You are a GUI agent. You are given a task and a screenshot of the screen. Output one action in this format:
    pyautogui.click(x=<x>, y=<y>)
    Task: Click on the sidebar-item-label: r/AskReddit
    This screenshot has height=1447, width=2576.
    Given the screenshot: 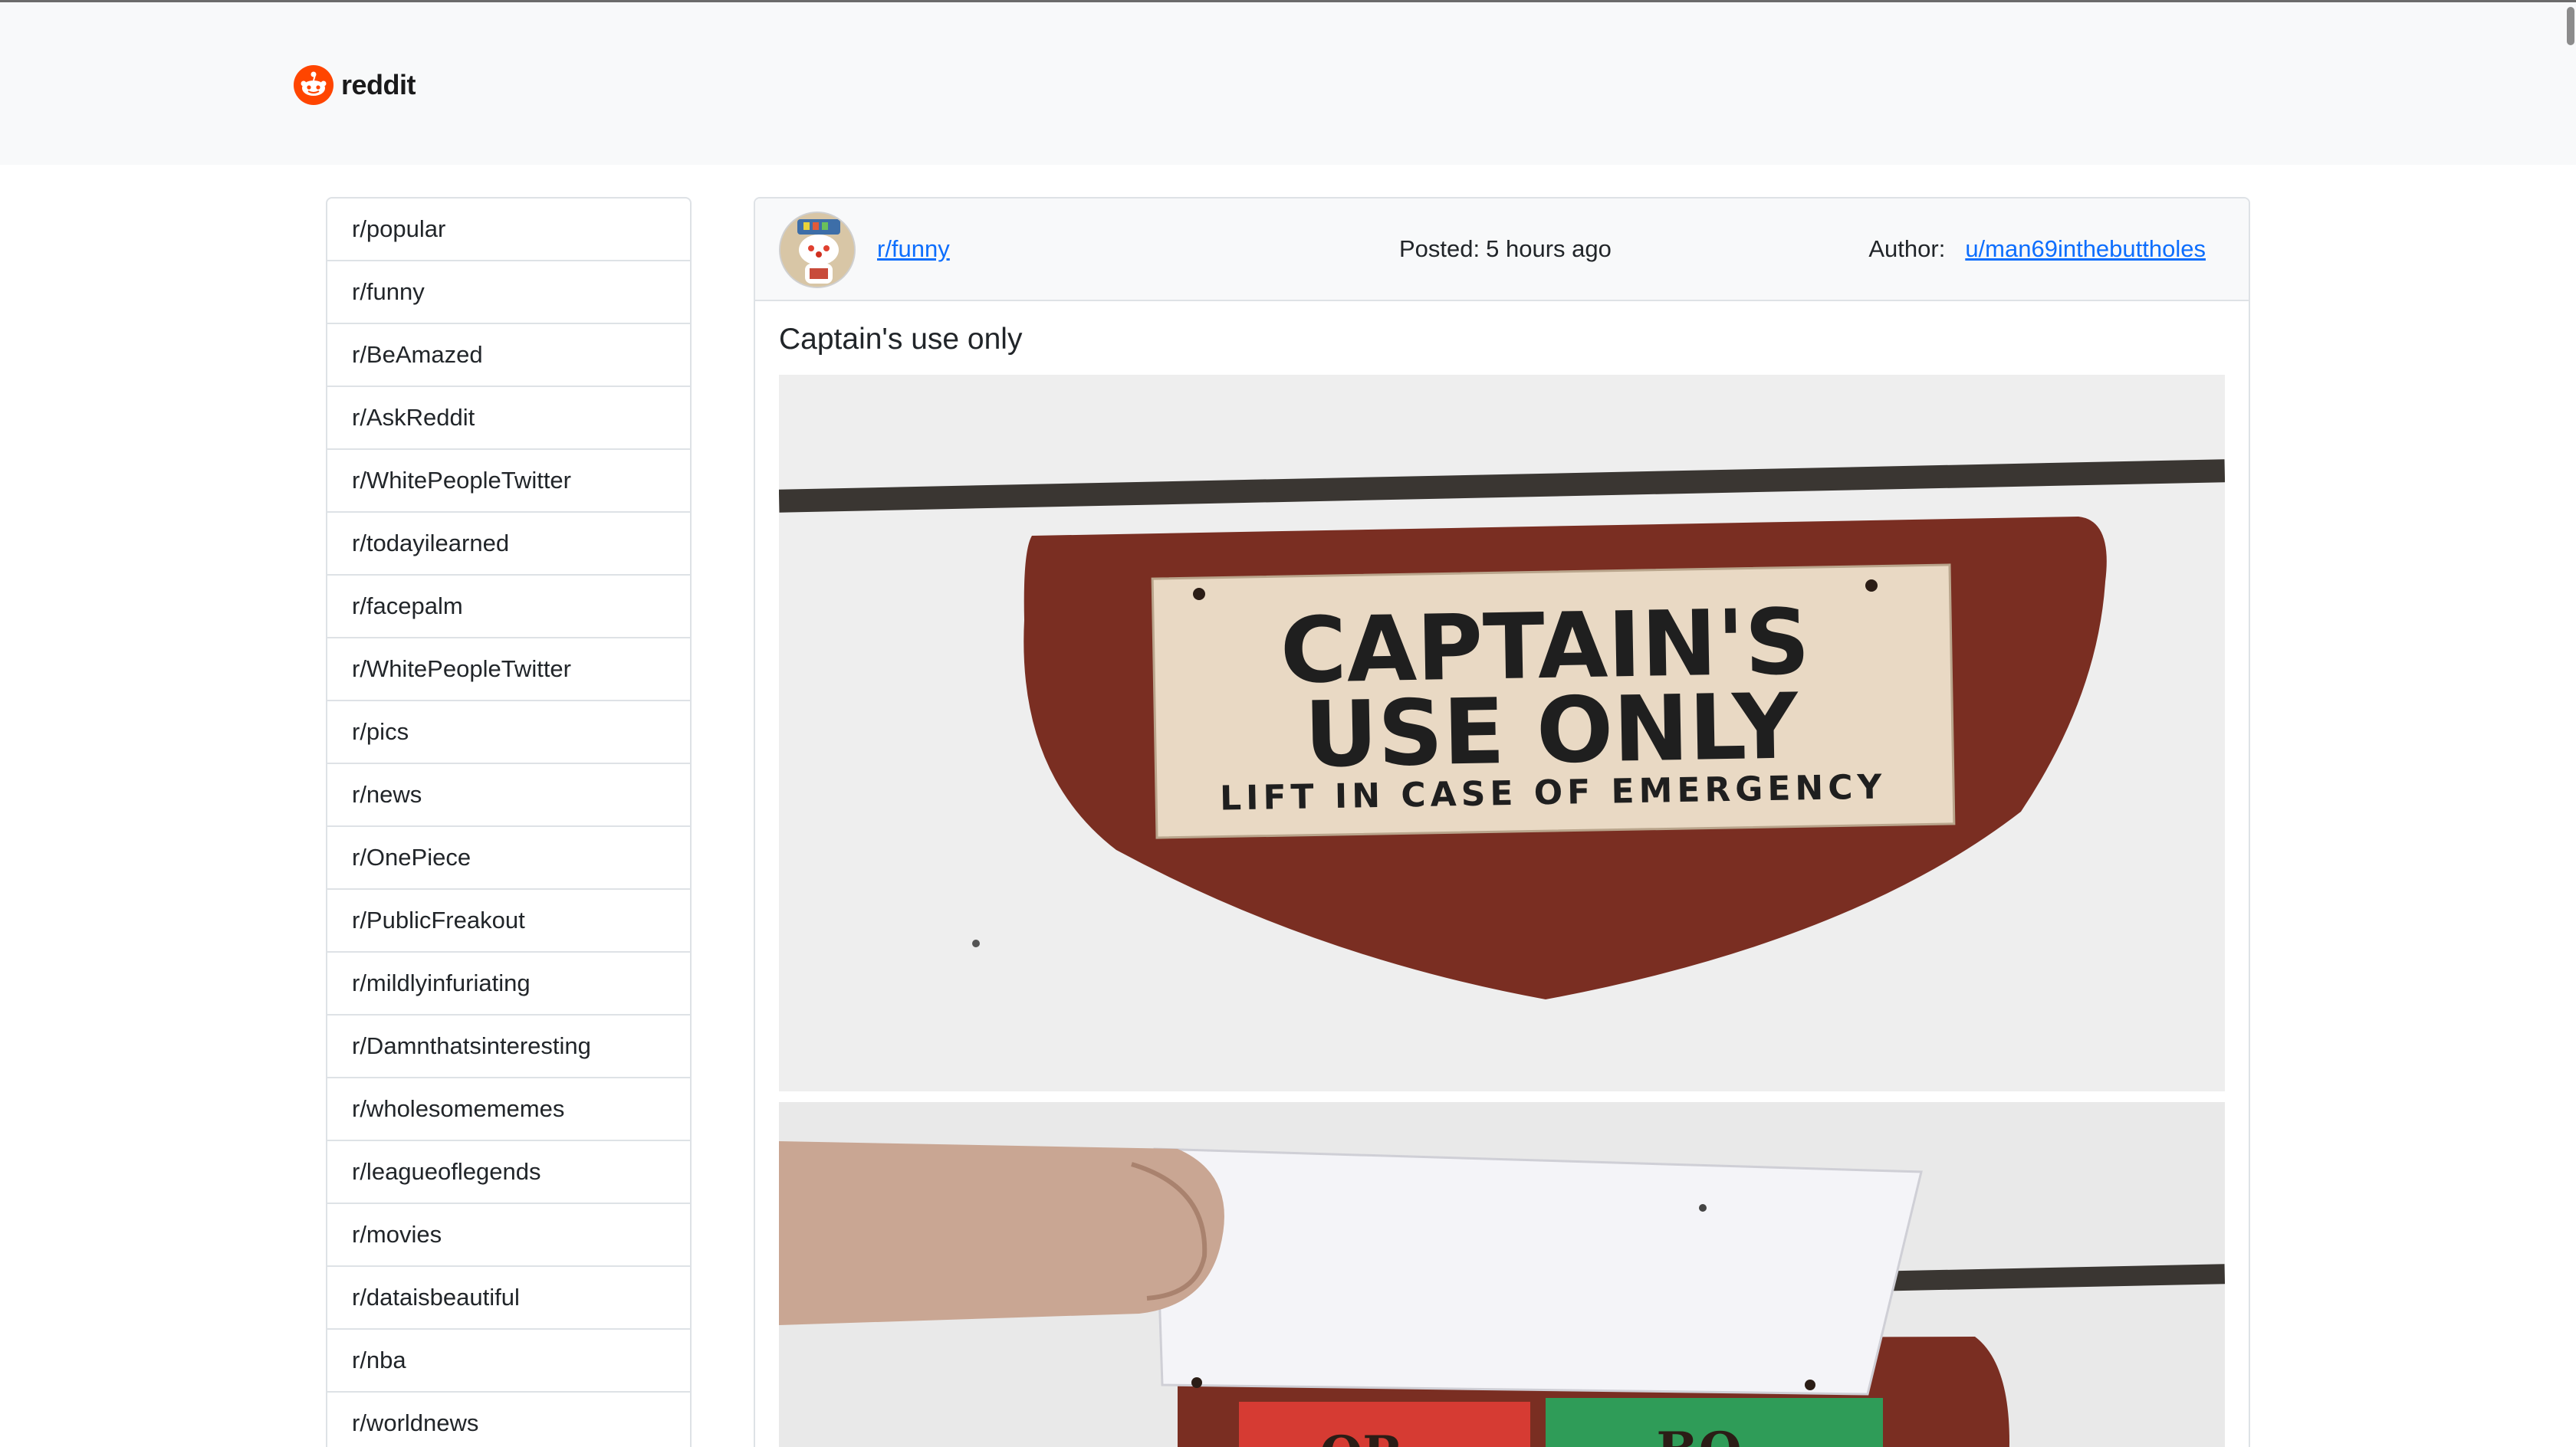 What is the action you would take?
    pyautogui.click(x=413, y=418)
    